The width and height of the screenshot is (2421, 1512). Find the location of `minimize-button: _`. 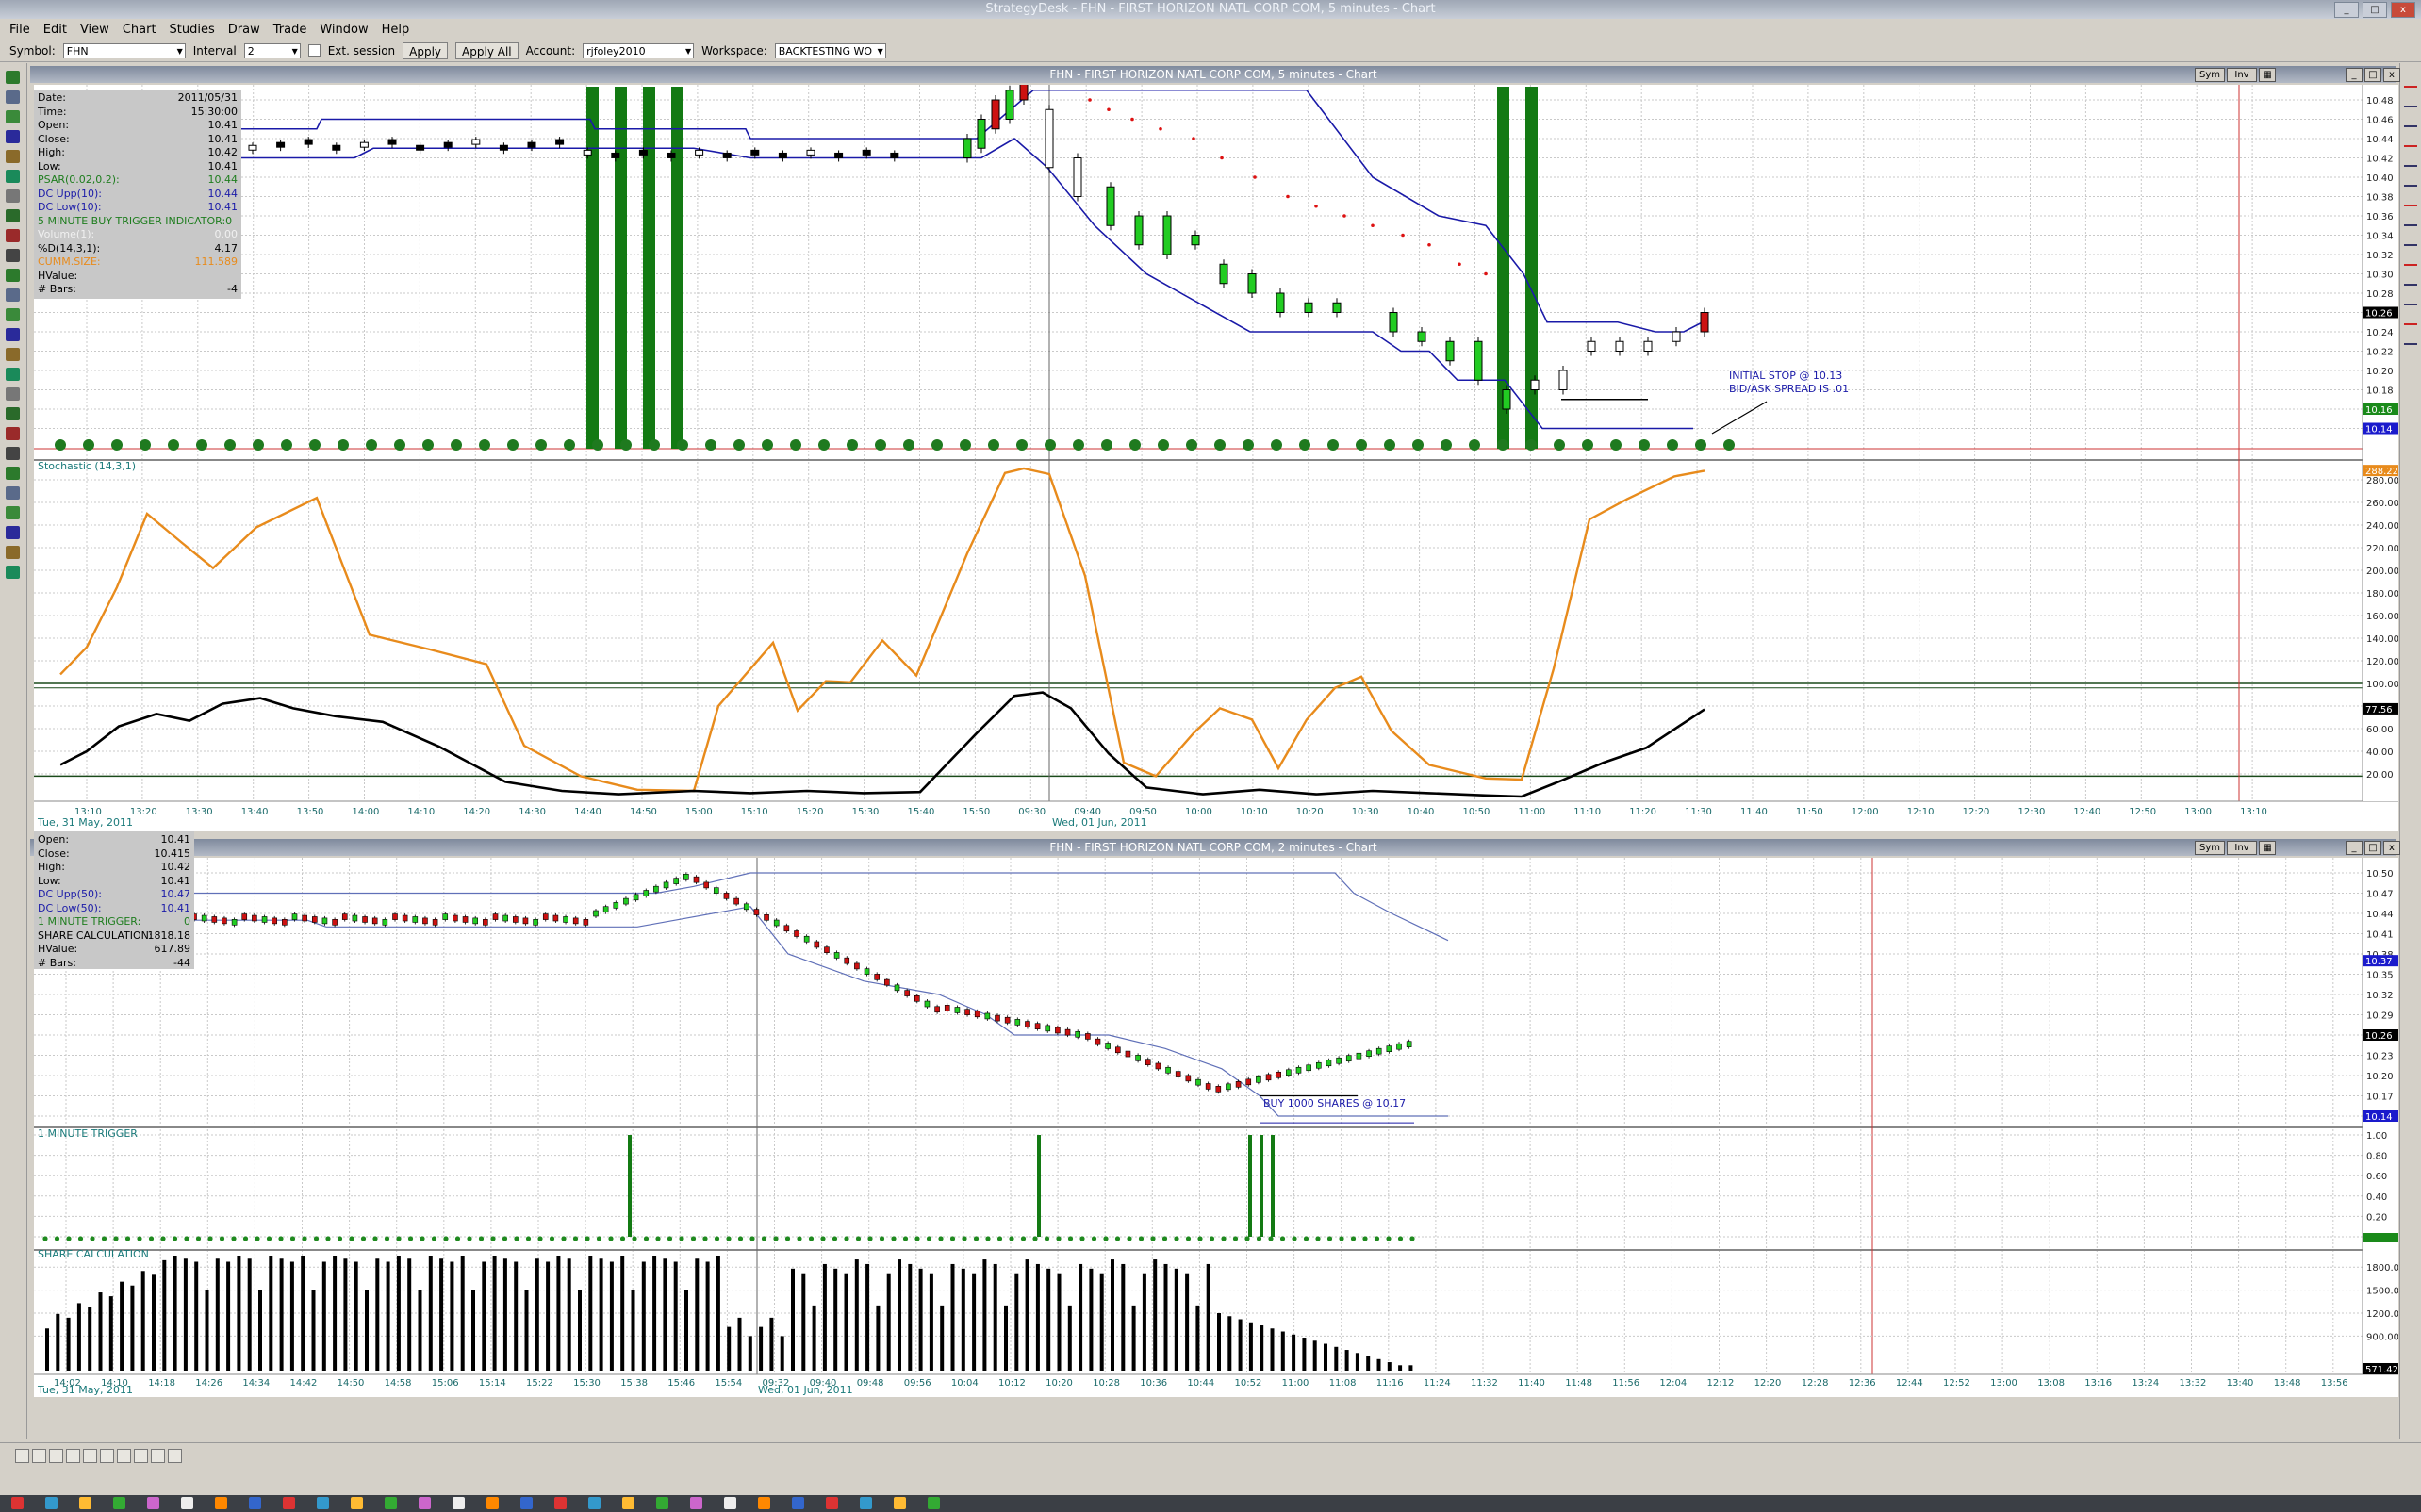

minimize-button: _ is located at coordinates (2346, 10).